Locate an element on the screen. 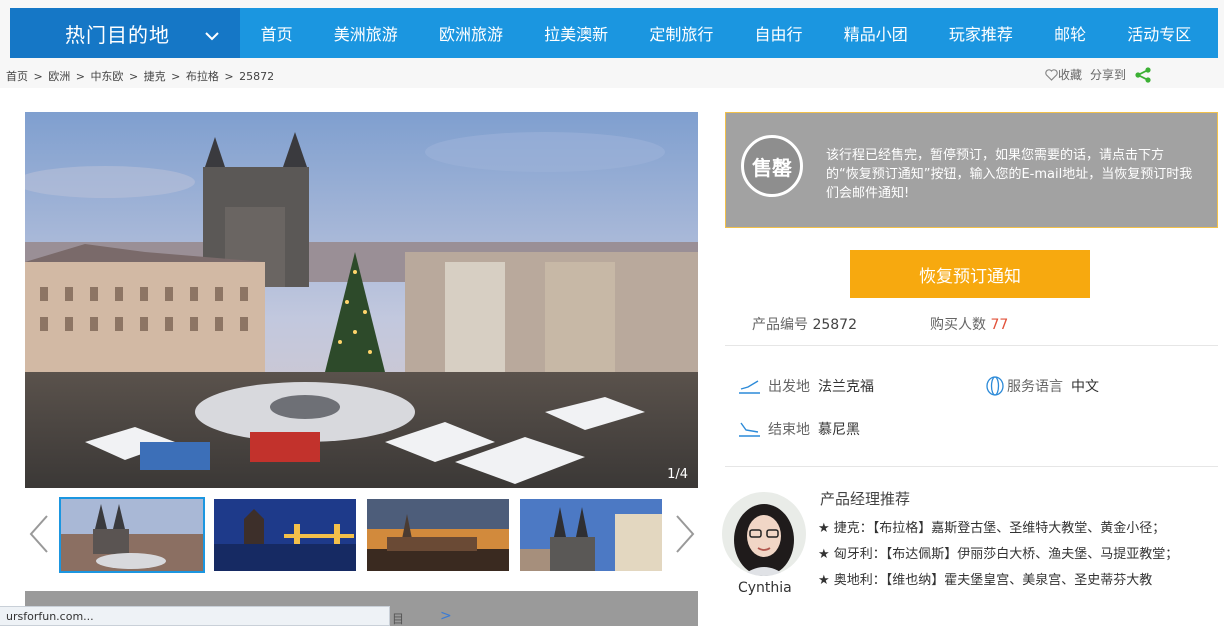  departure-label: 出发地 is located at coordinates (789, 387).